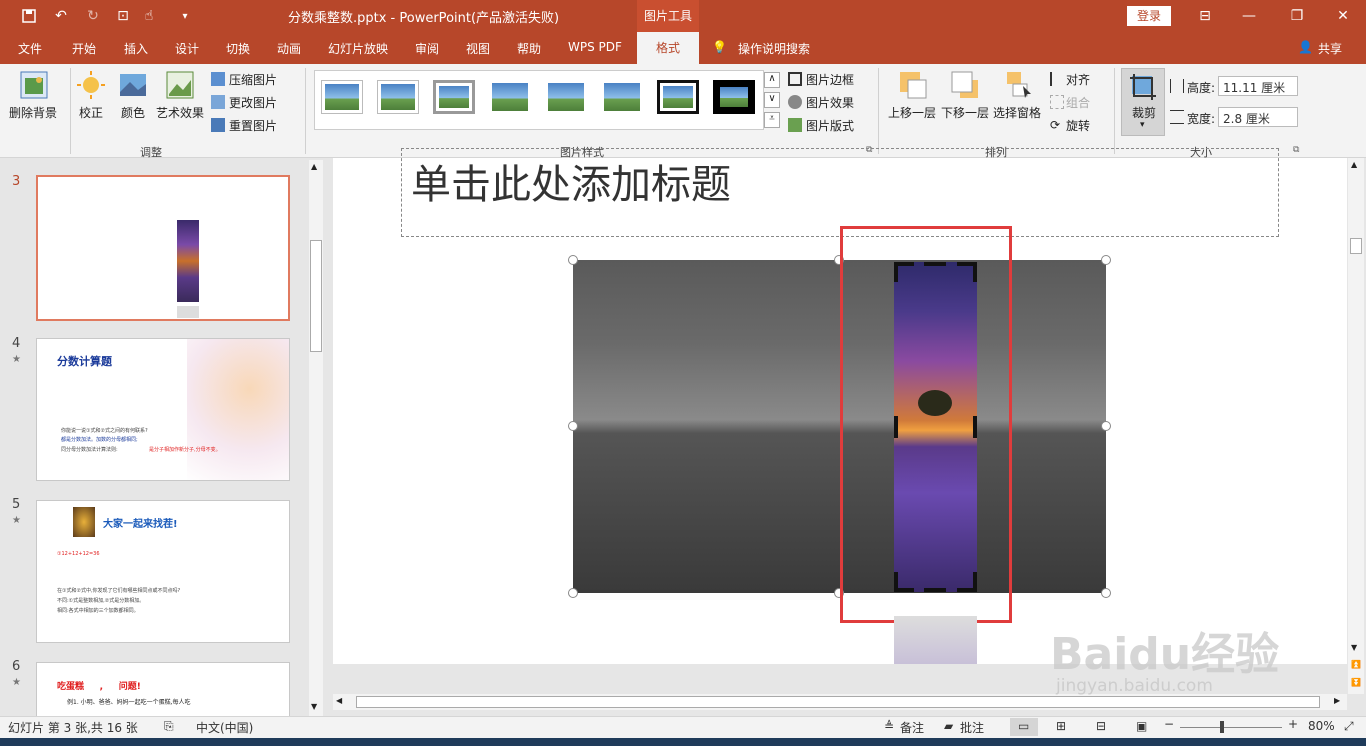 The width and height of the screenshot is (1366, 746). Describe the element at coordinates (838, 702) in the screenshot. I see `editor-hscrollbar-thumb` at that location.